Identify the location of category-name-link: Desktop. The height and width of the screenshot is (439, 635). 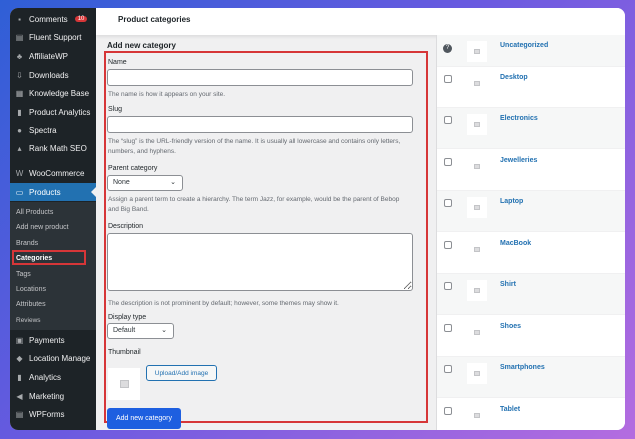
(514, 77).